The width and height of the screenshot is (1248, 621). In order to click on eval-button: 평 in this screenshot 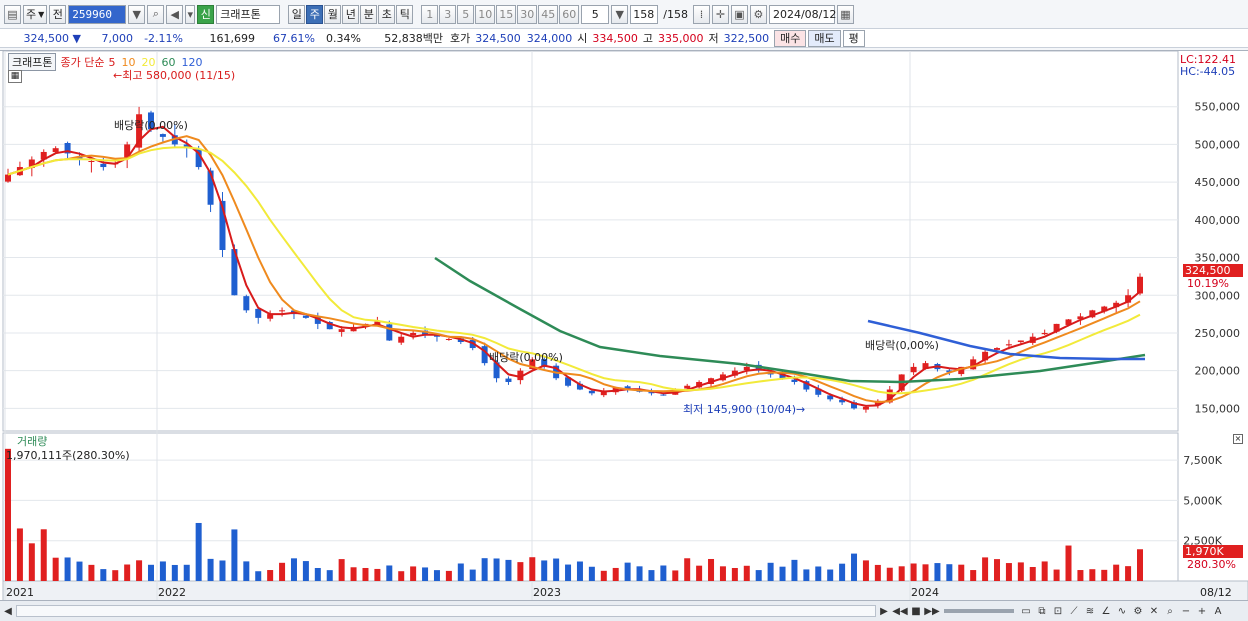, I will do `click(853, 38)`.